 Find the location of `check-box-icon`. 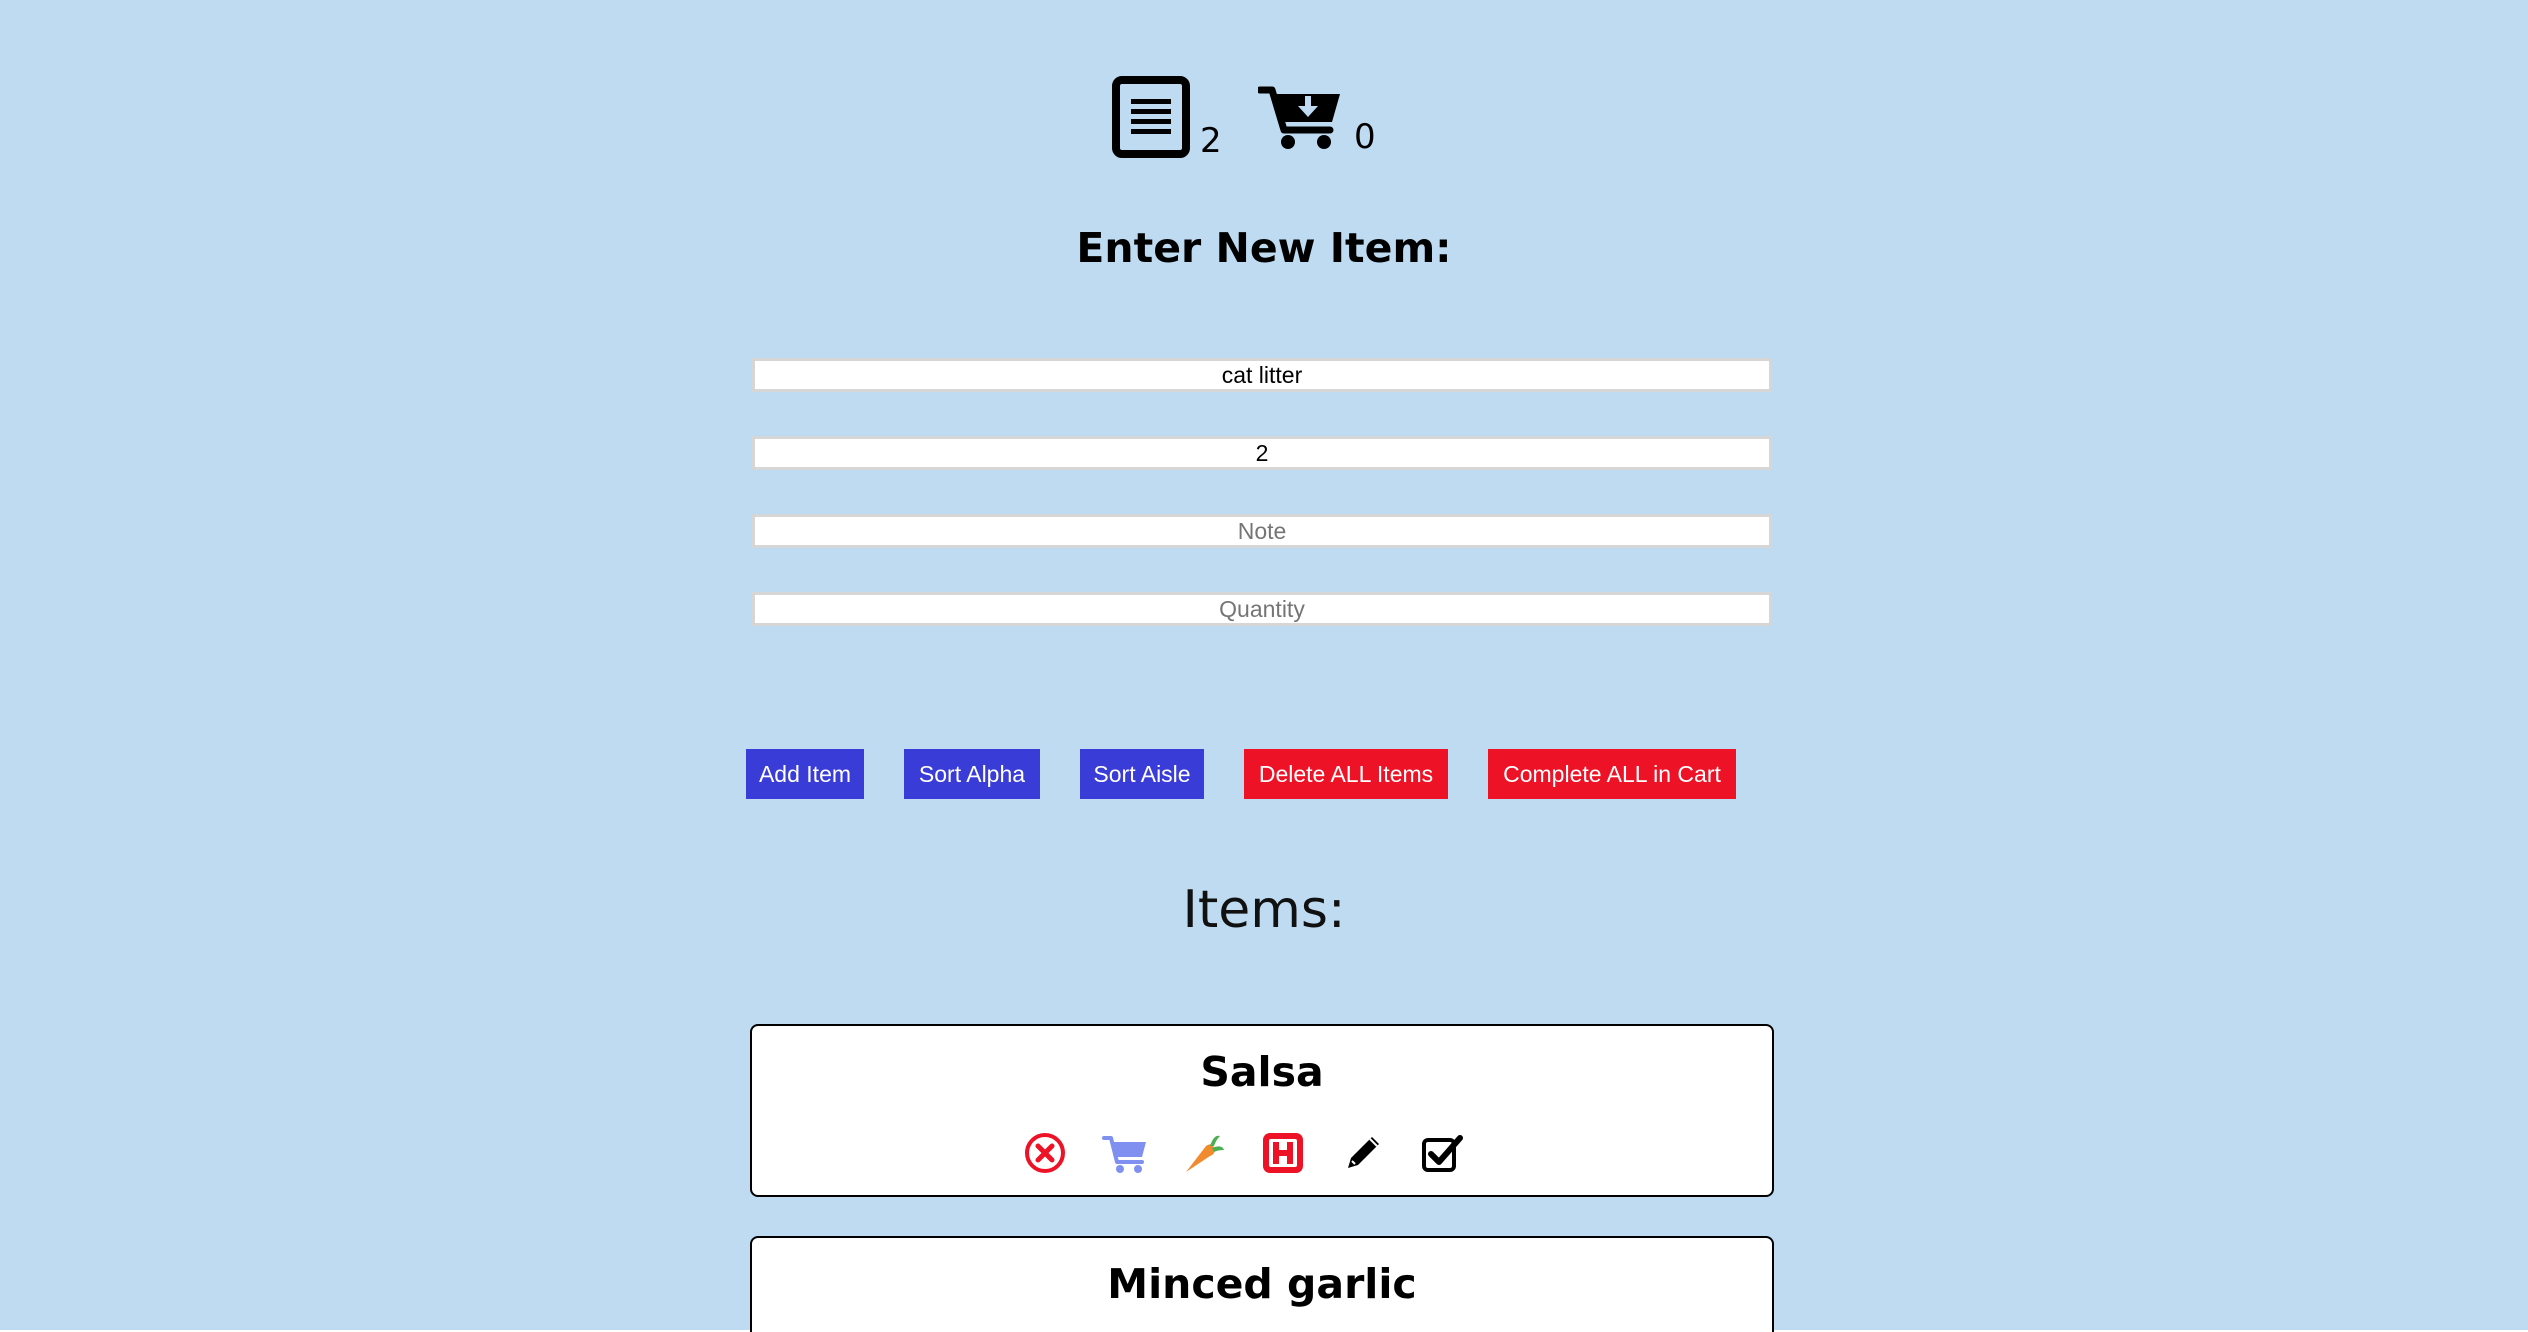

check-box-icon is located at coordinates (1443, 1153).